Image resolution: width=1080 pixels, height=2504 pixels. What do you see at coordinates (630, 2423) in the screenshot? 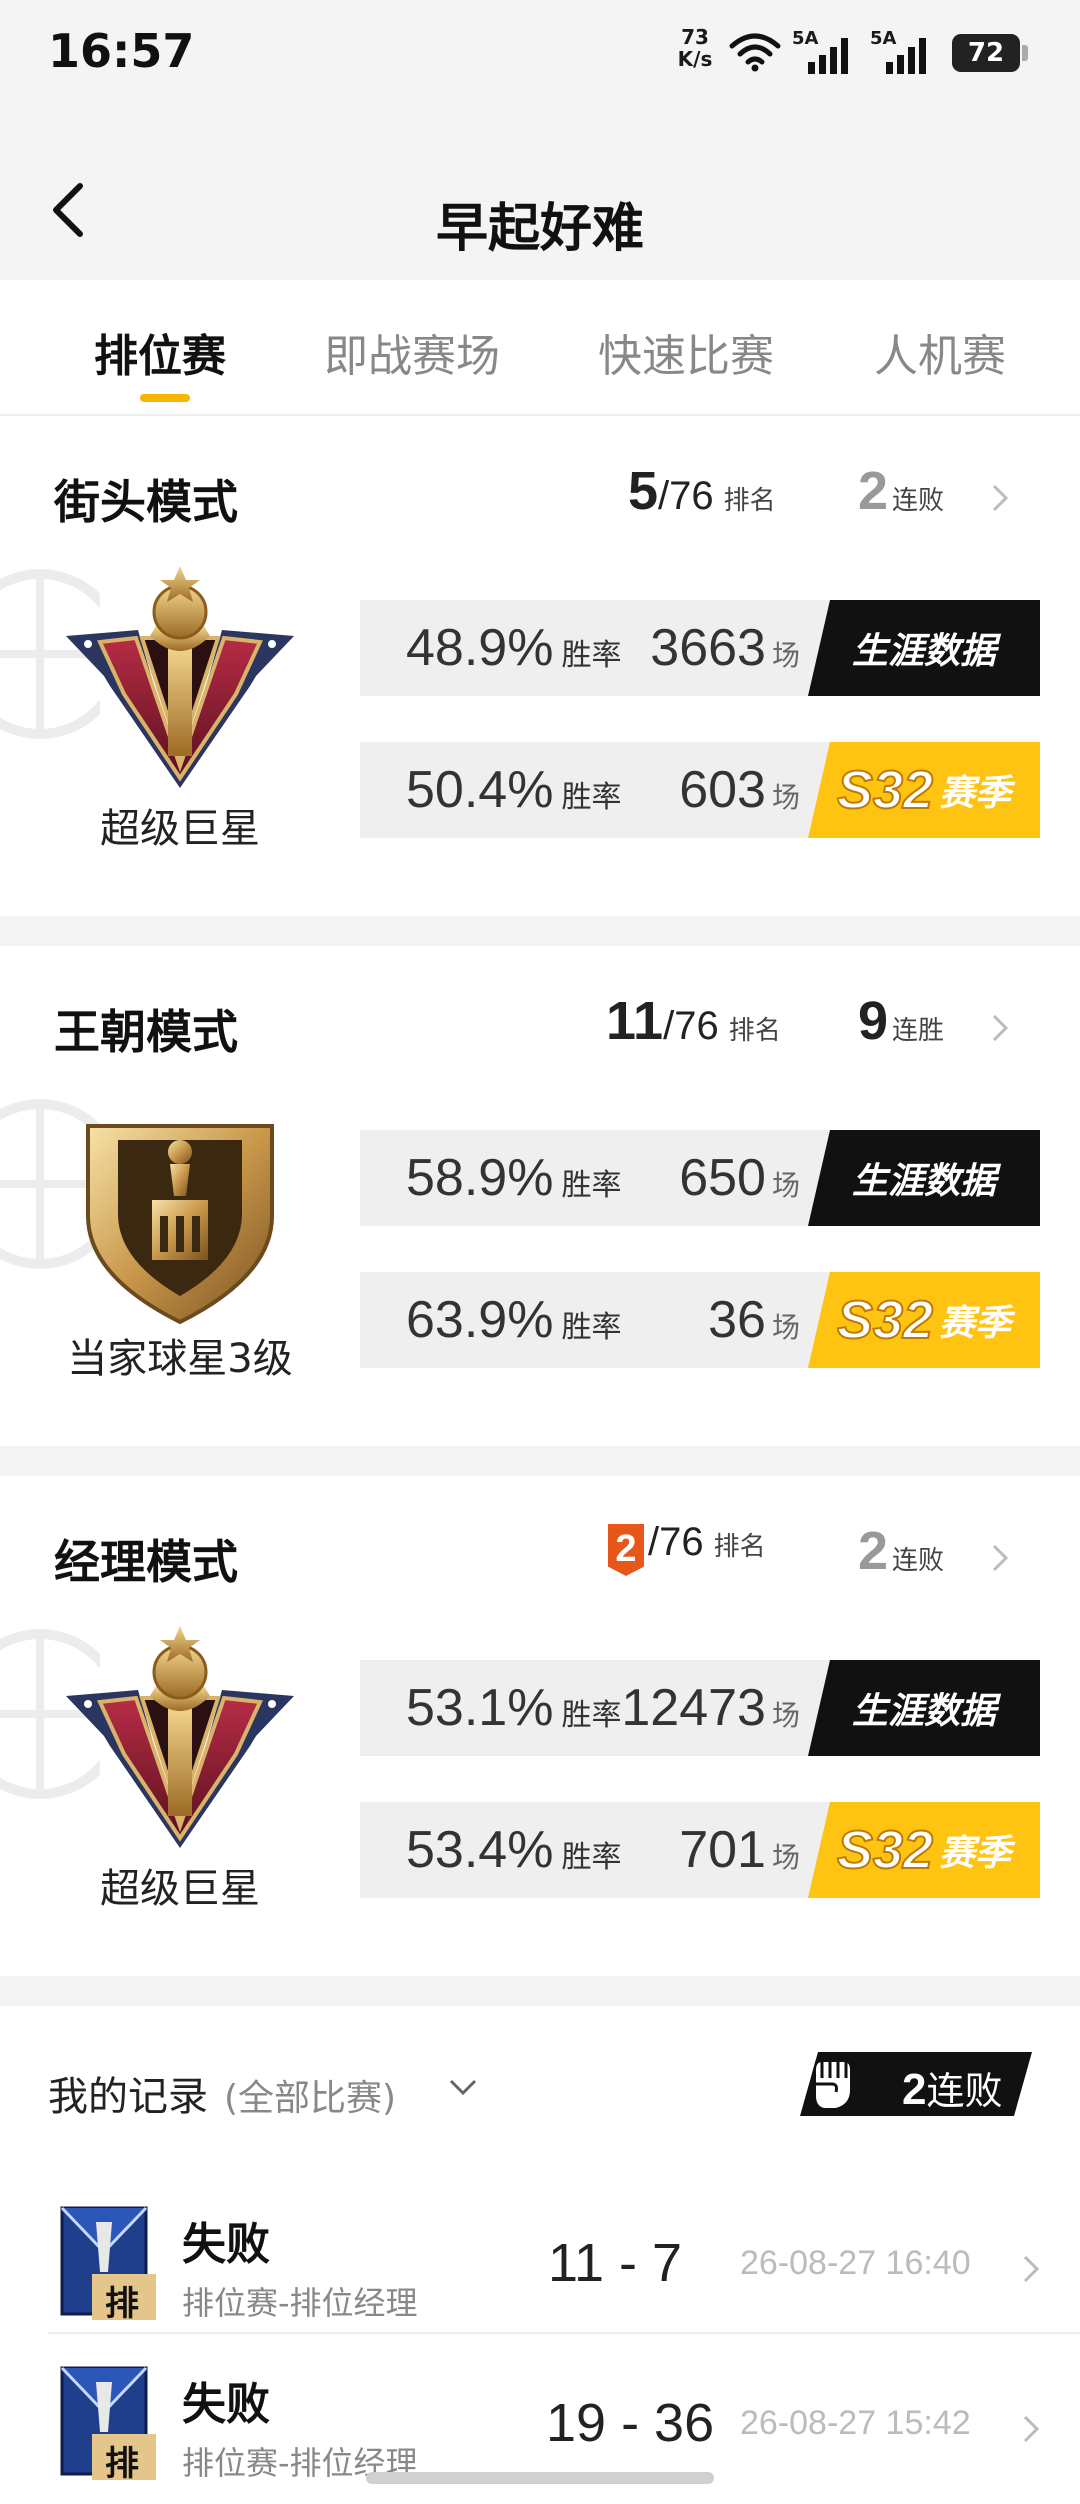
I see `match-score: 19 - 36` at bounding box center [630, 2423].